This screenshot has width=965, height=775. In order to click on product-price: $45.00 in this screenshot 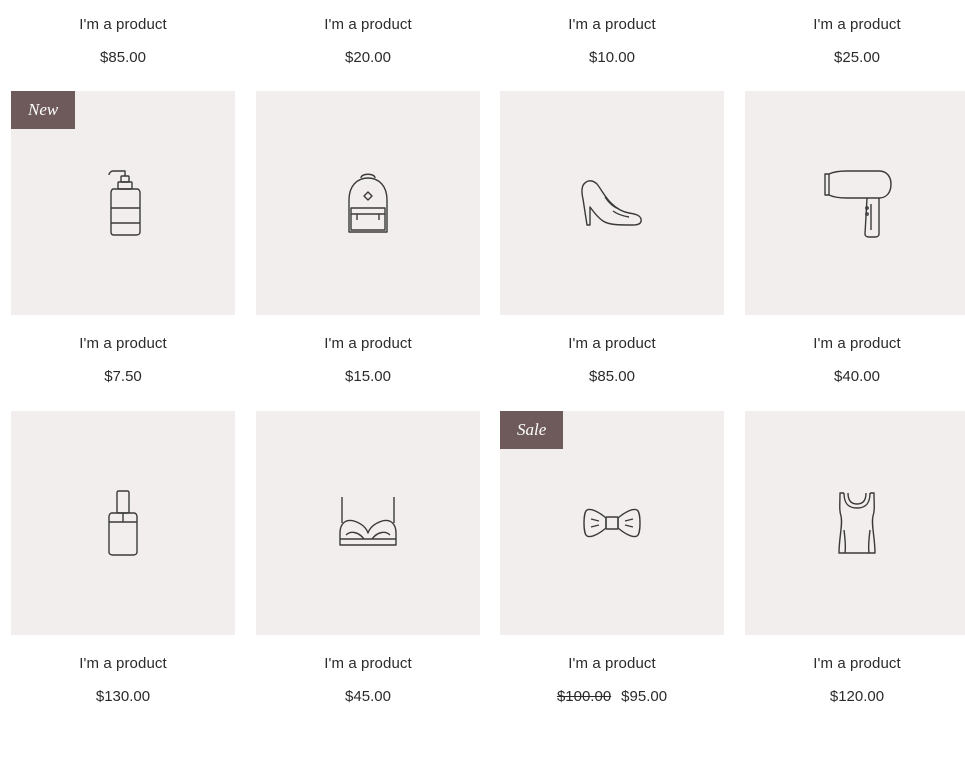, I will do `click(368, 696)`.